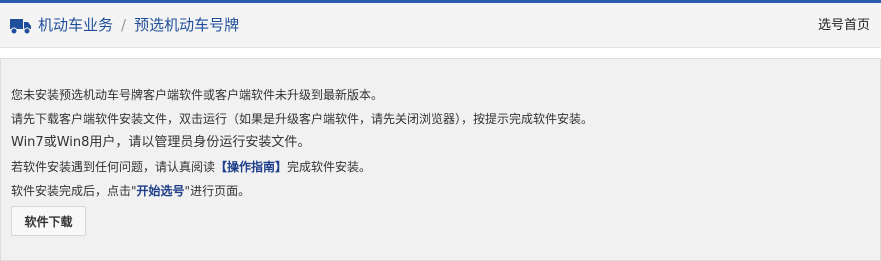 The image size is (881, 261). Describe the element at coordinates (844, 26) in the screenshot. I see `home-link: 选号首页` at that location.